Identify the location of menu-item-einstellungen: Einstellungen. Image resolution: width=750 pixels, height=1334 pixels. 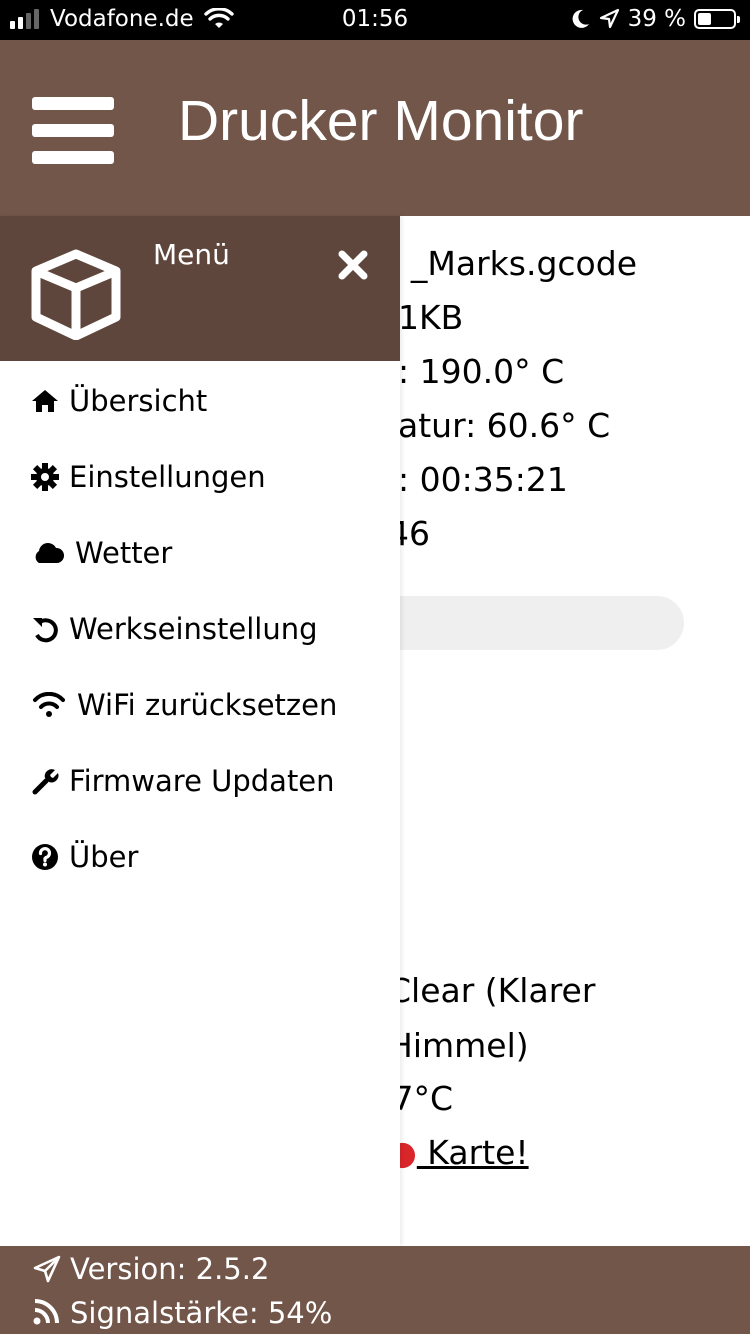
(148, 477).